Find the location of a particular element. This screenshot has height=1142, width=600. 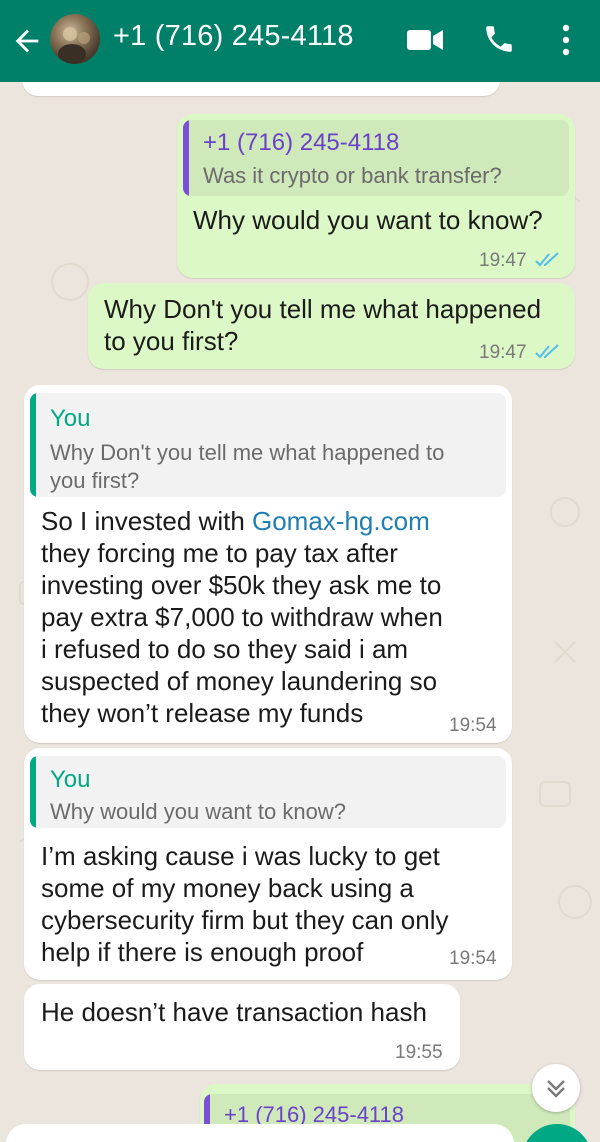

message-text-line: suspected of money laundering so is located at coordinates (239, 681).